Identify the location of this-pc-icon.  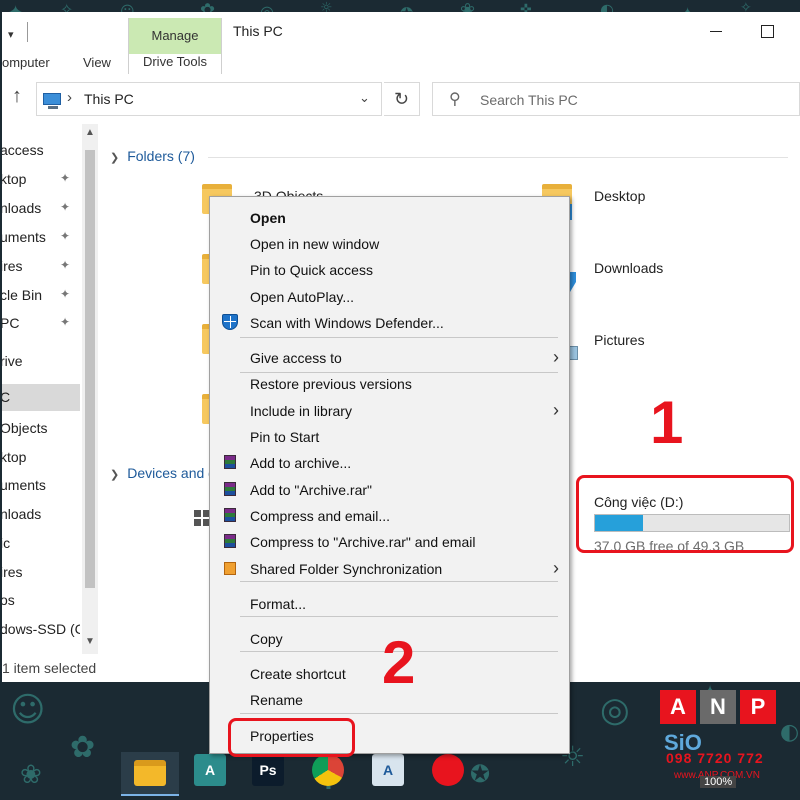
(52, 101).